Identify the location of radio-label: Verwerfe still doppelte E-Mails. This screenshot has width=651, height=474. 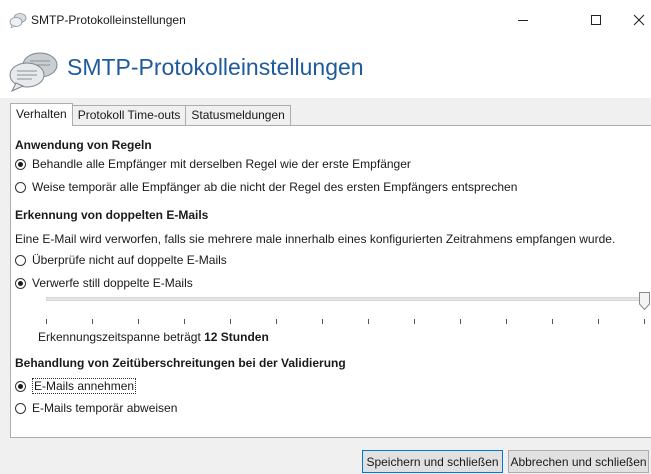
(112, 283).